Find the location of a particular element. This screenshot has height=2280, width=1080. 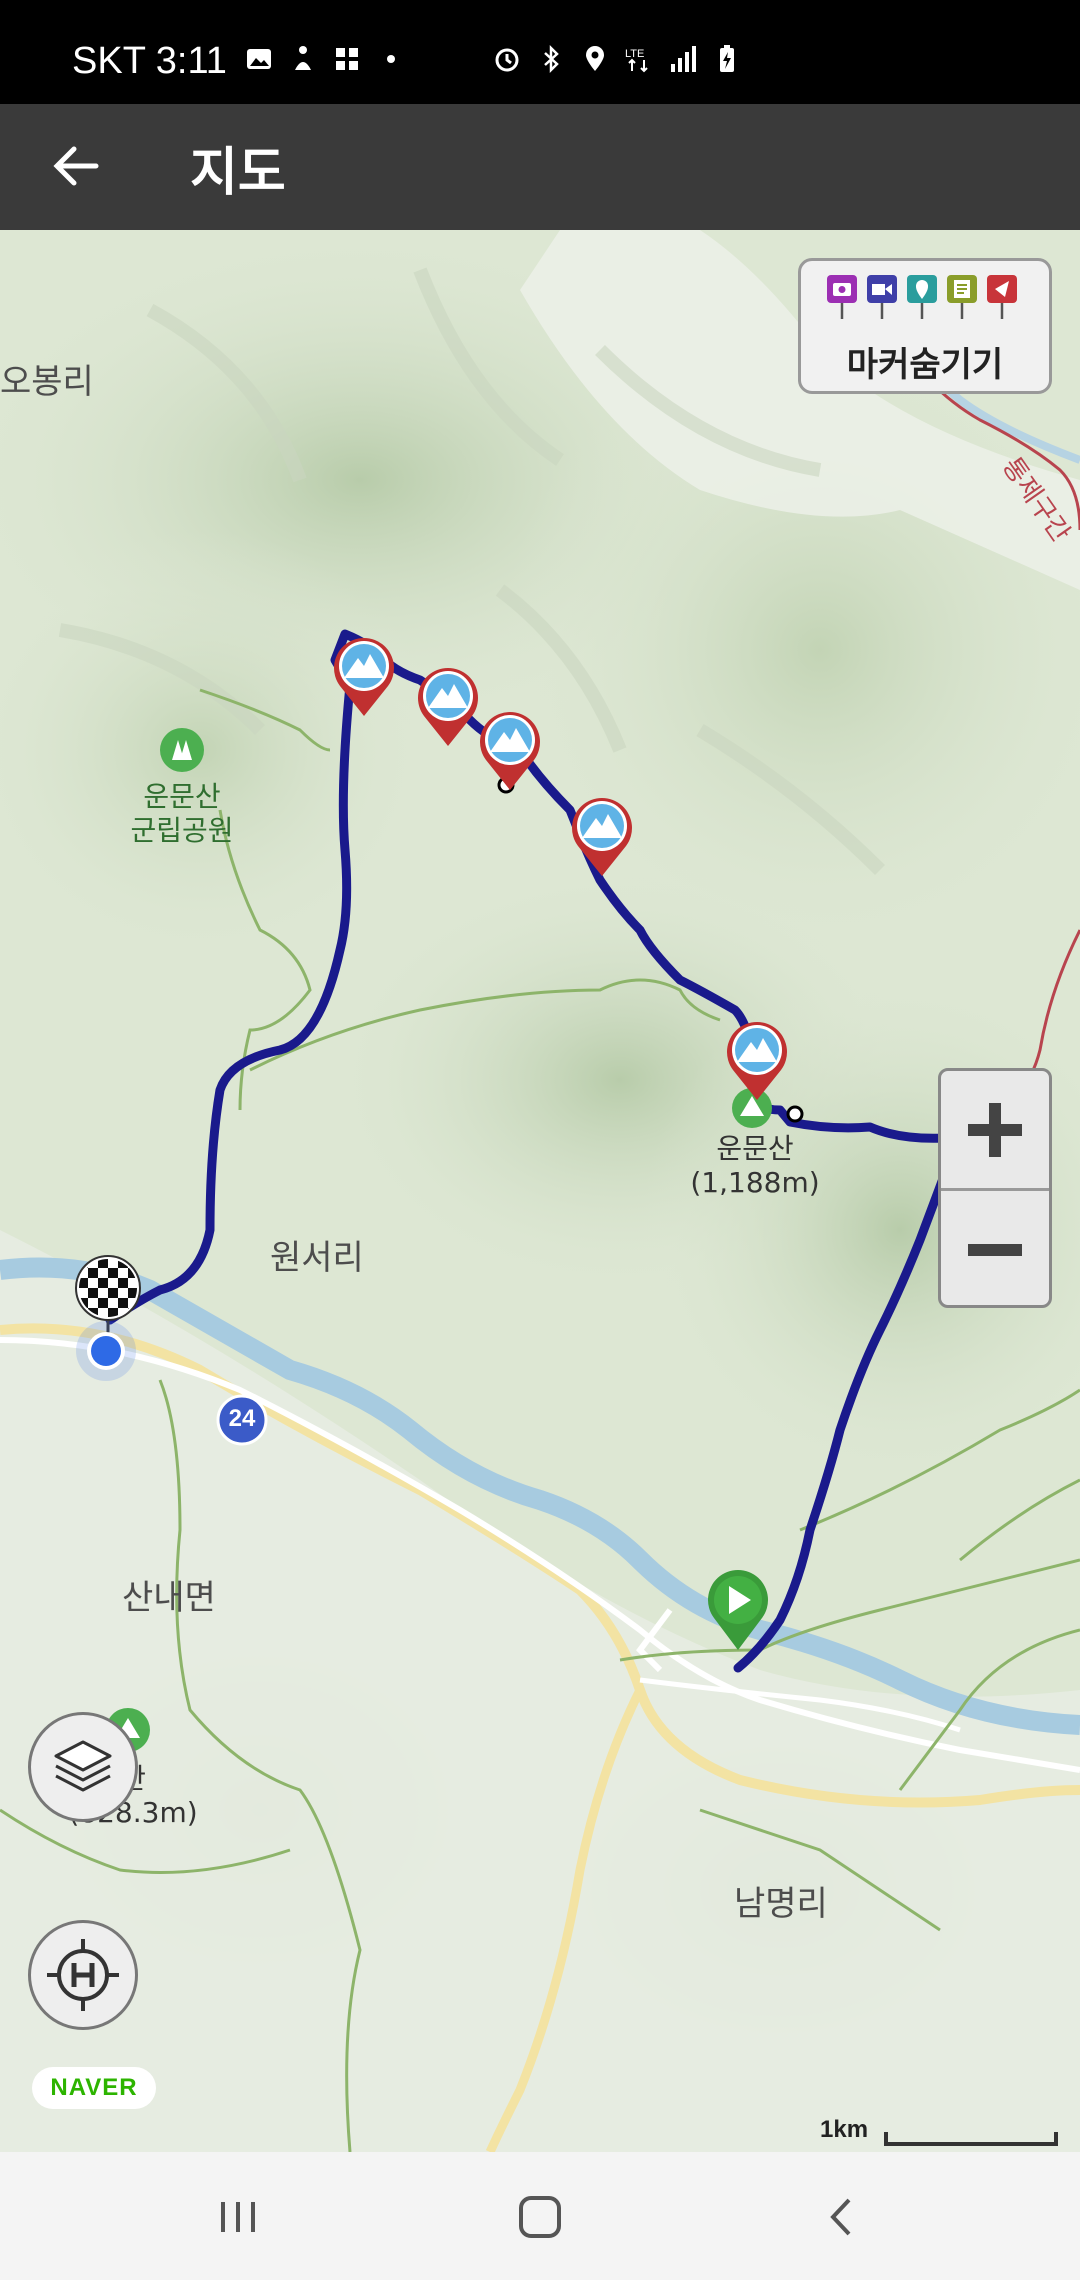

home-button is located at coordinates (540, 2217).